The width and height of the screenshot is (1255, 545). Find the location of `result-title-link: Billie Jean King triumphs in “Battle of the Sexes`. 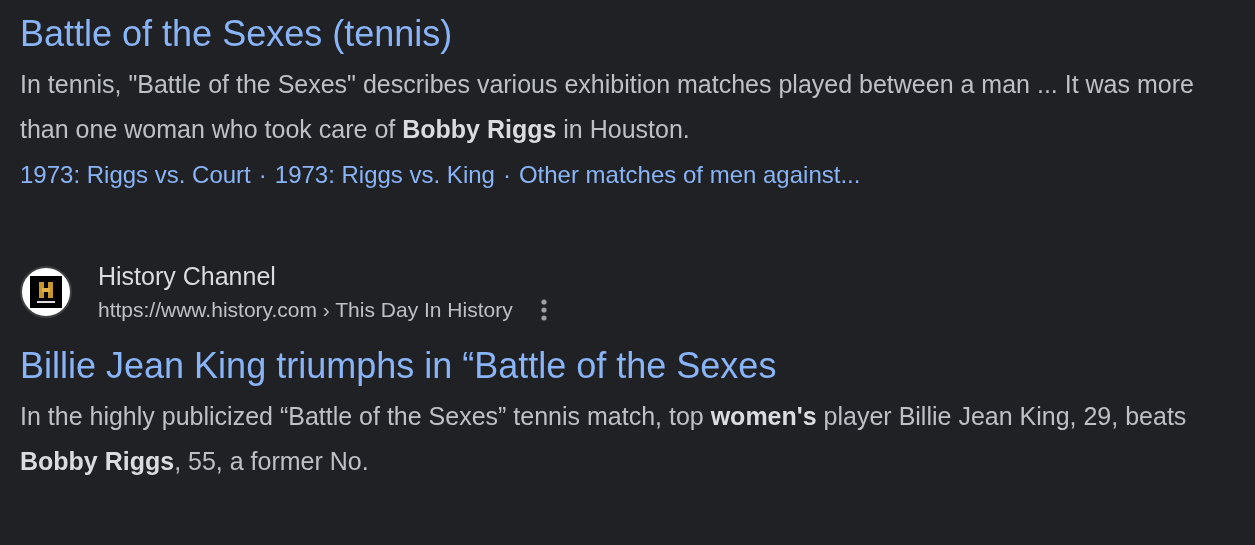

result-title-link: Billie Jean King triumphs in “Battle of the Sexes is located at coordinates (398, 366).